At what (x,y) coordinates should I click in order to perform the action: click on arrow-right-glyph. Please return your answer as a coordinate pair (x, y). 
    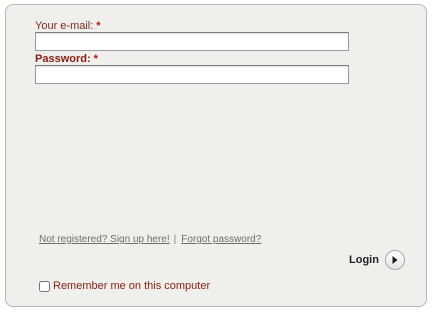
    Looking at the image, I should click on (395, 260).